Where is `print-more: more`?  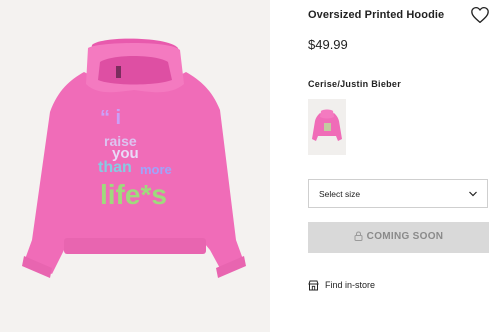 print-more: more is located at coordinates (156, 169).